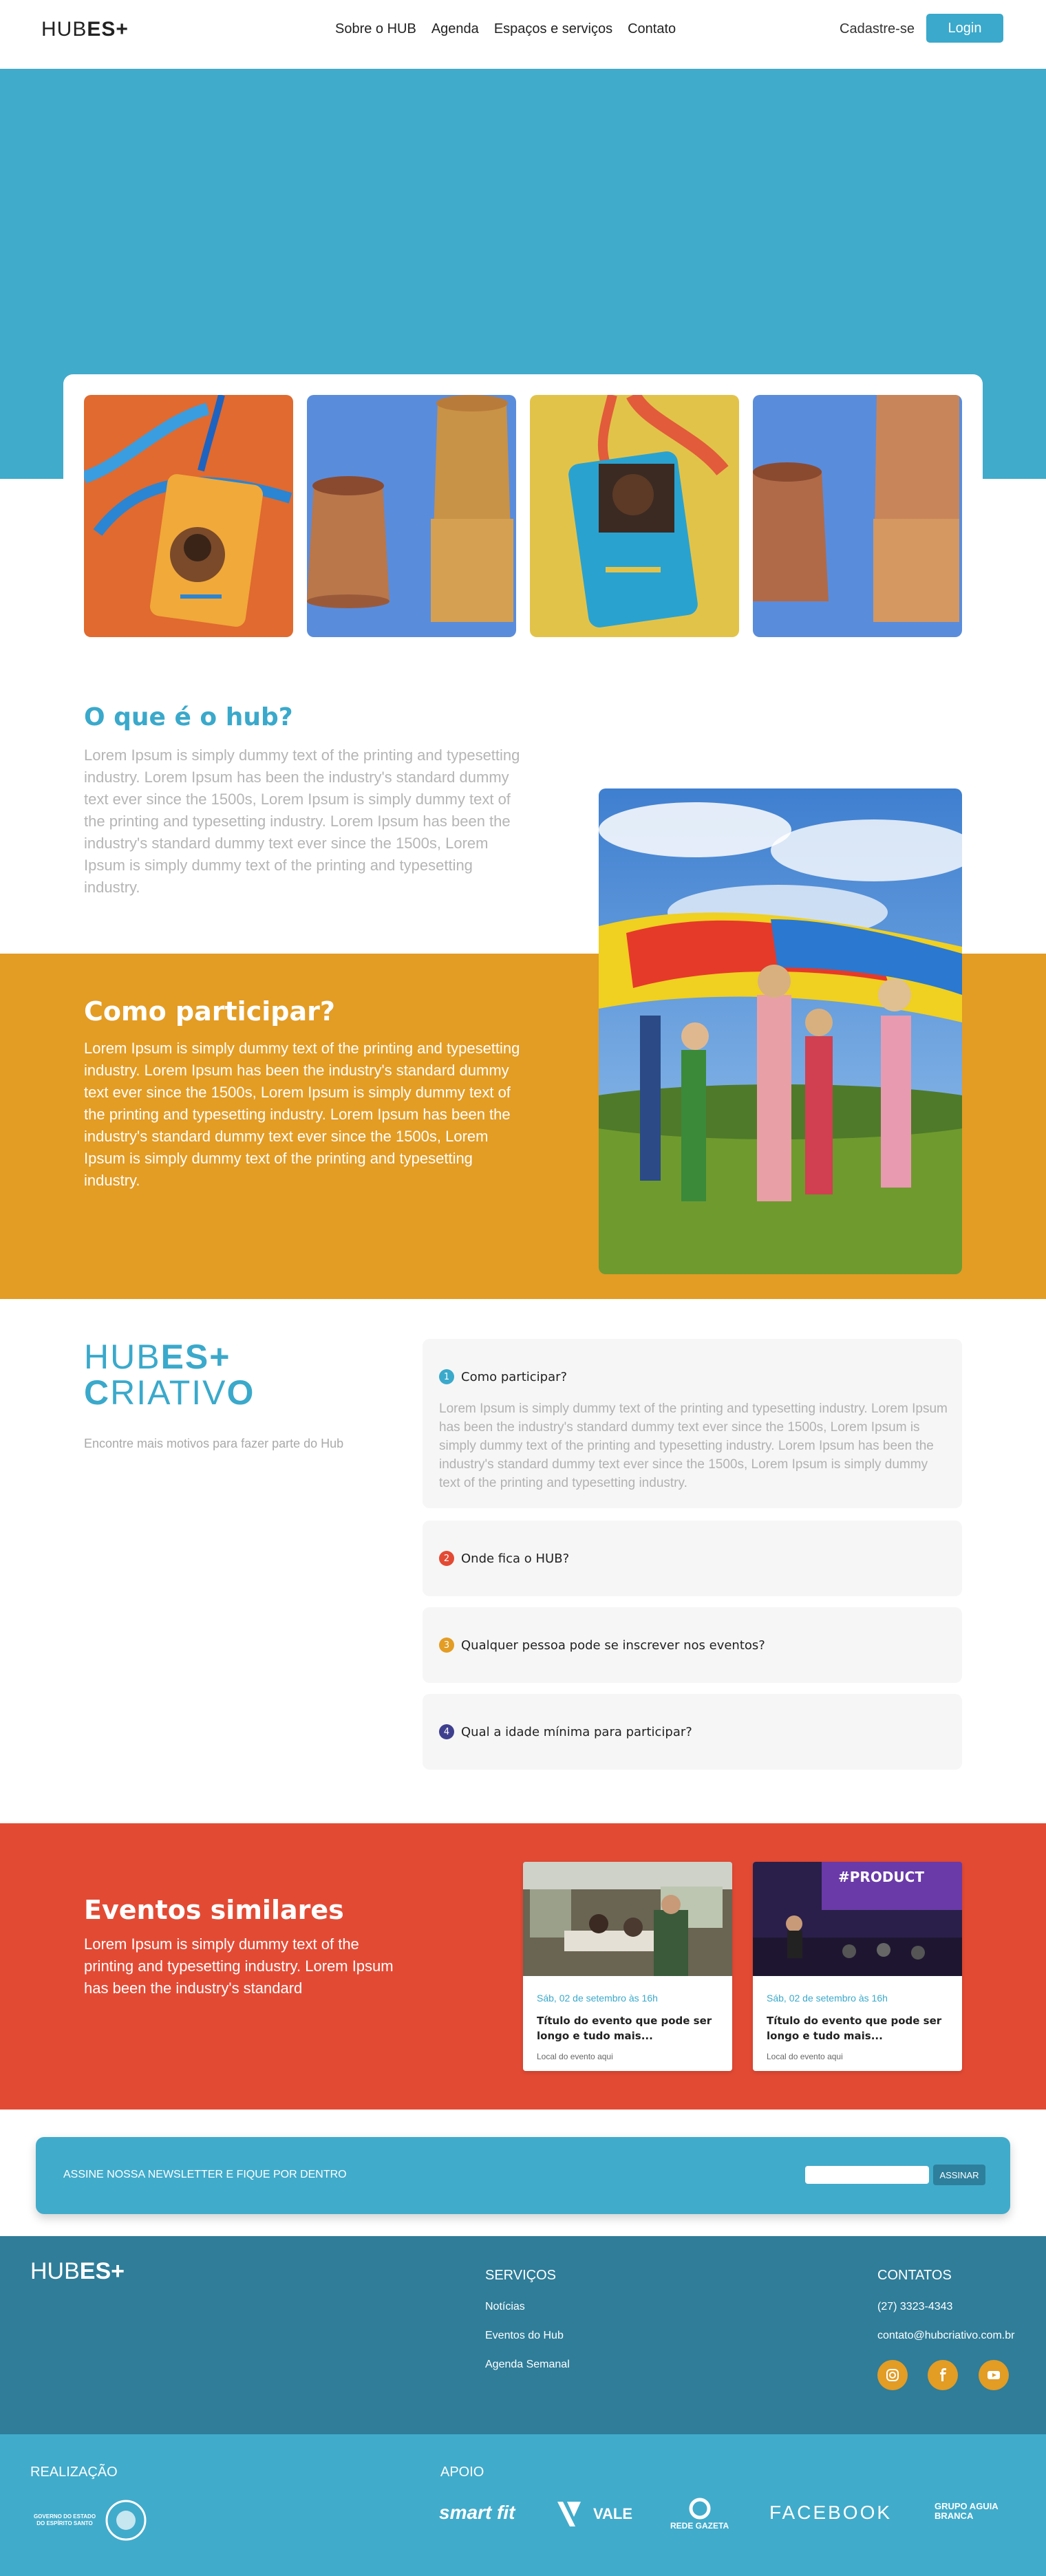  I want to click on faq-question: 4 Qual a idade mínima para participar?, so click(565, 1731).